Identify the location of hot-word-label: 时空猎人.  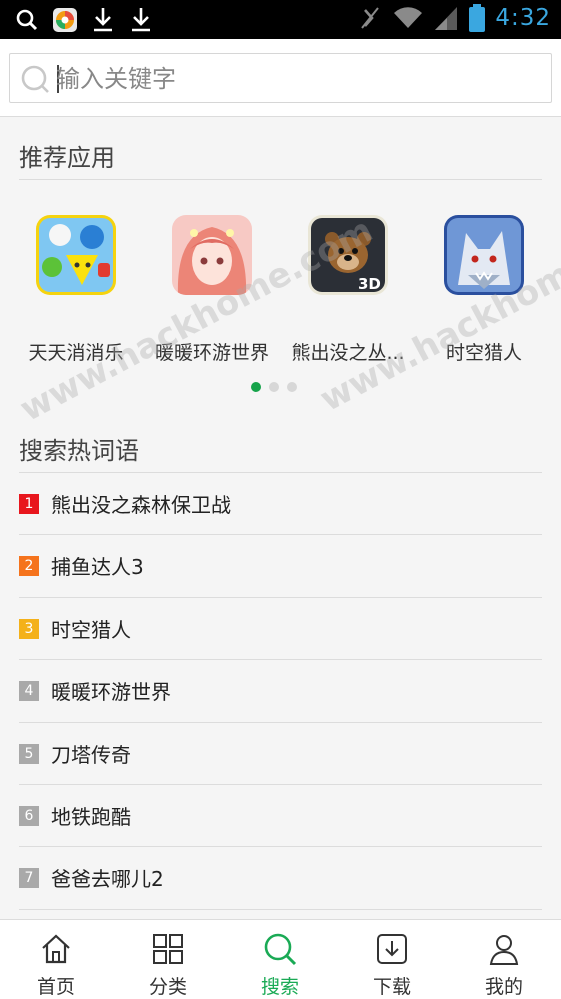
(91, 629).